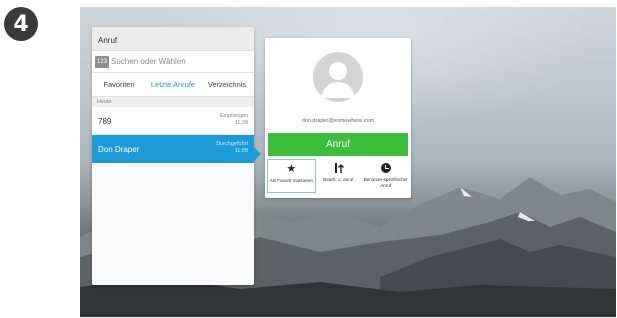 This screenshot has height=318, width=617. Describe the element at coordinates (385, 176) in the screenshot. I see `custom-call-button: Benutzer-spezifischer Anruf` at that location.